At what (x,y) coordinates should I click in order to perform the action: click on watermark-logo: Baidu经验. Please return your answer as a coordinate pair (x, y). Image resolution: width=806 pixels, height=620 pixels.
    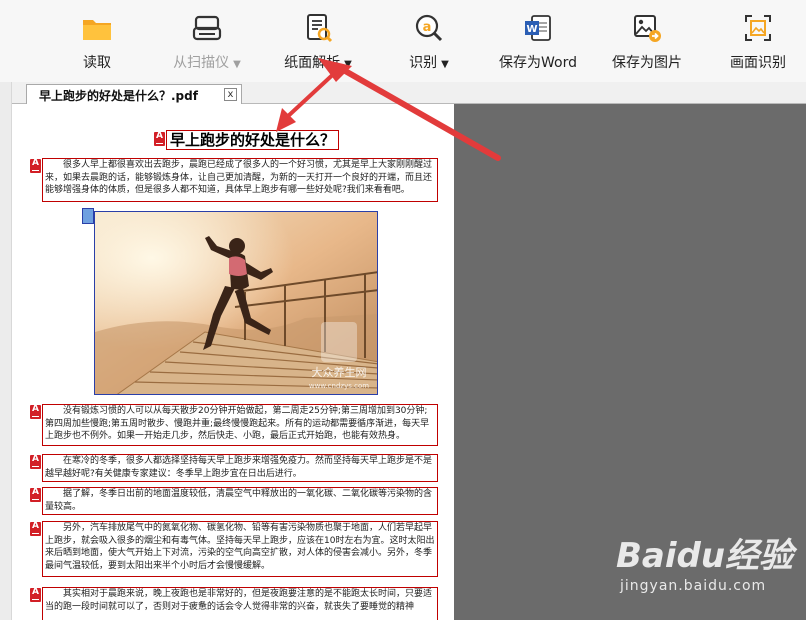
    Looking at the image, I should click on (705, 556).